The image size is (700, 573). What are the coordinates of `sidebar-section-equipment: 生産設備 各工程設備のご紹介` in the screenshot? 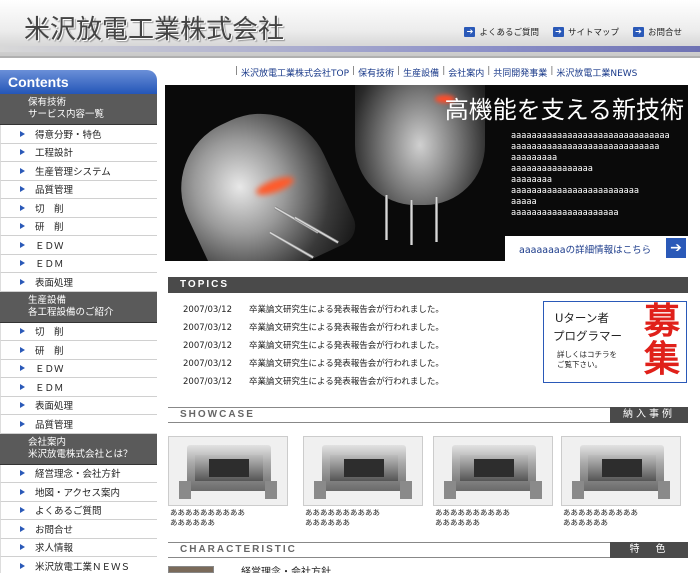 It's located at (78, 307).